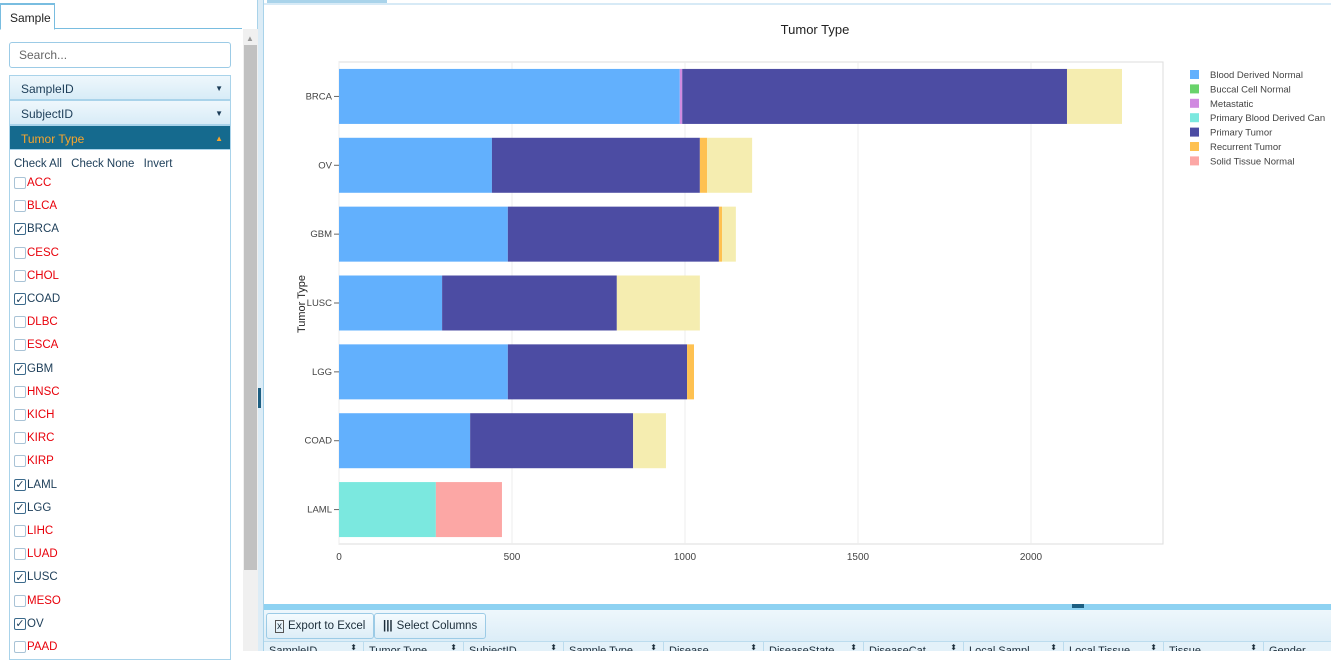 The width and height of the screenshot is (1331, 660). I want to click on tumor-type-item: ✓ OV, so click(29, 624).